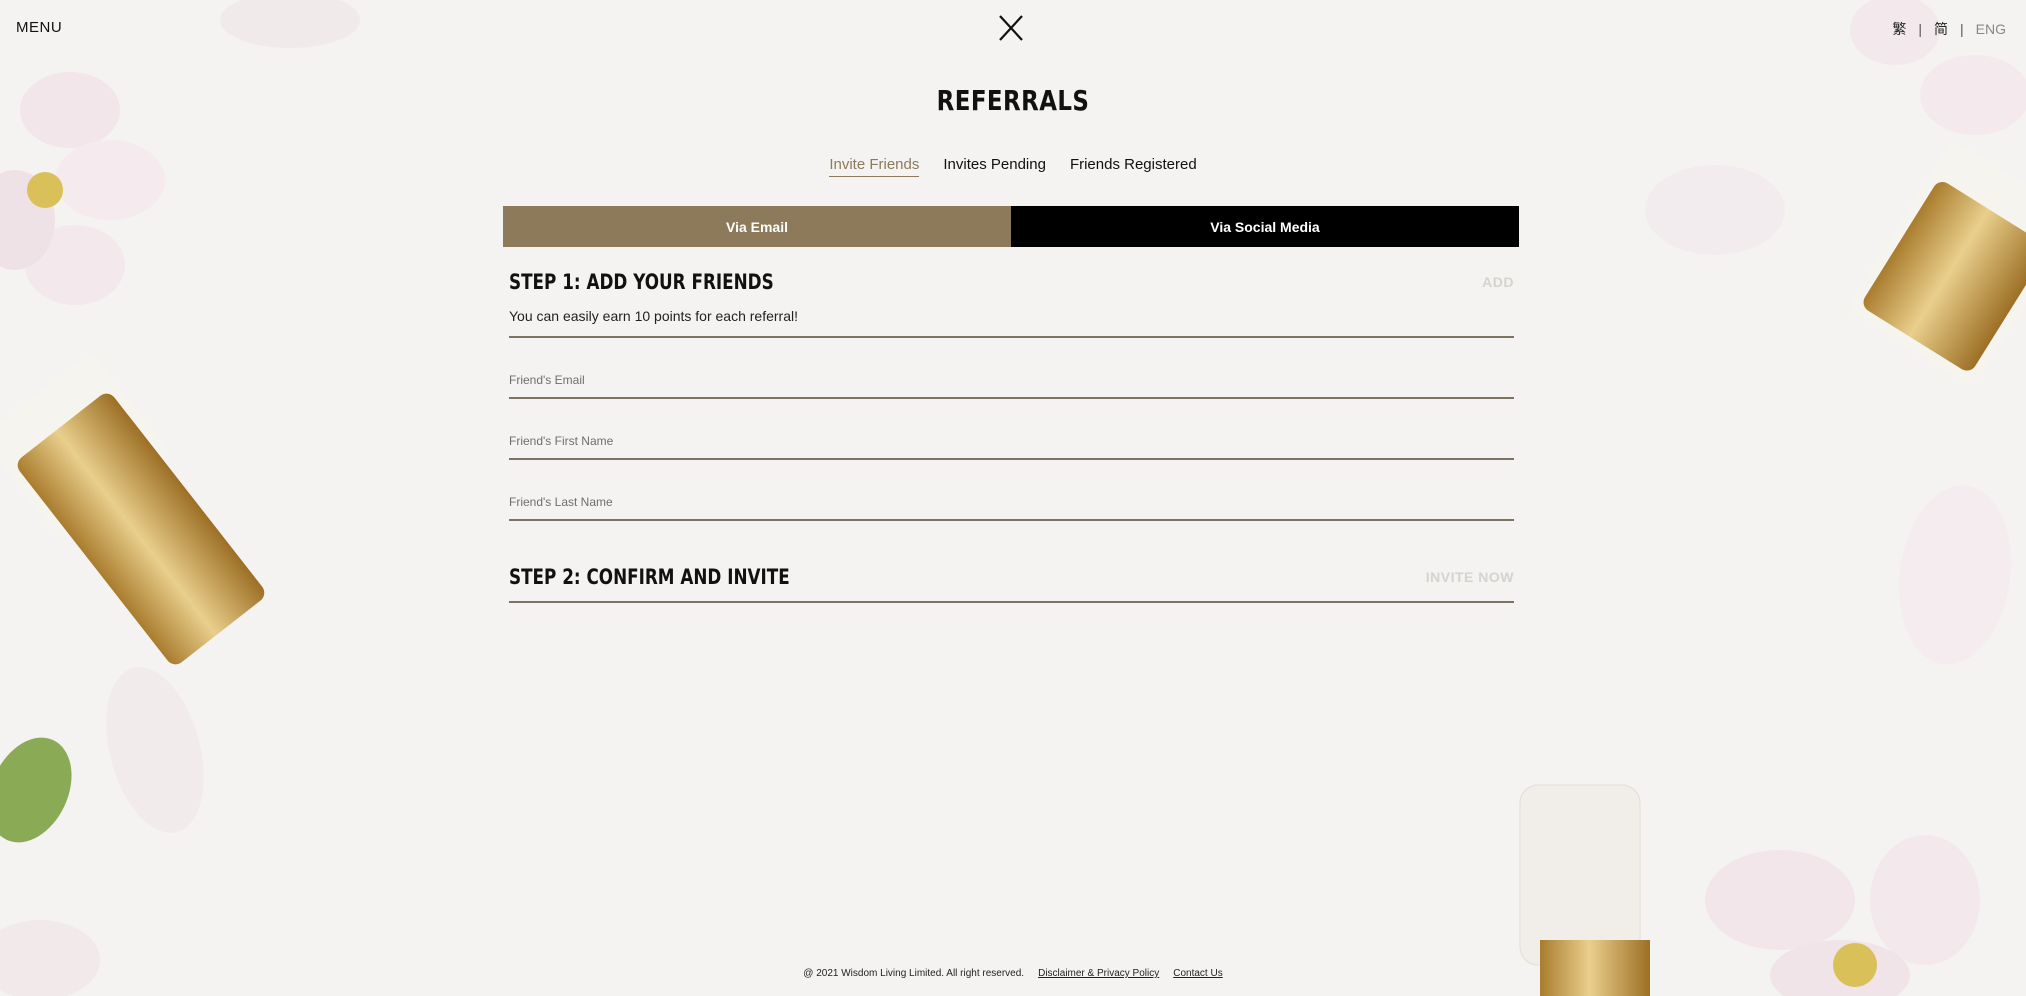  What do you see at coordinates (1197, 973) in the screenshot?
I see `contact-us-link: Contact Us` at bounding box center [1197, 973].